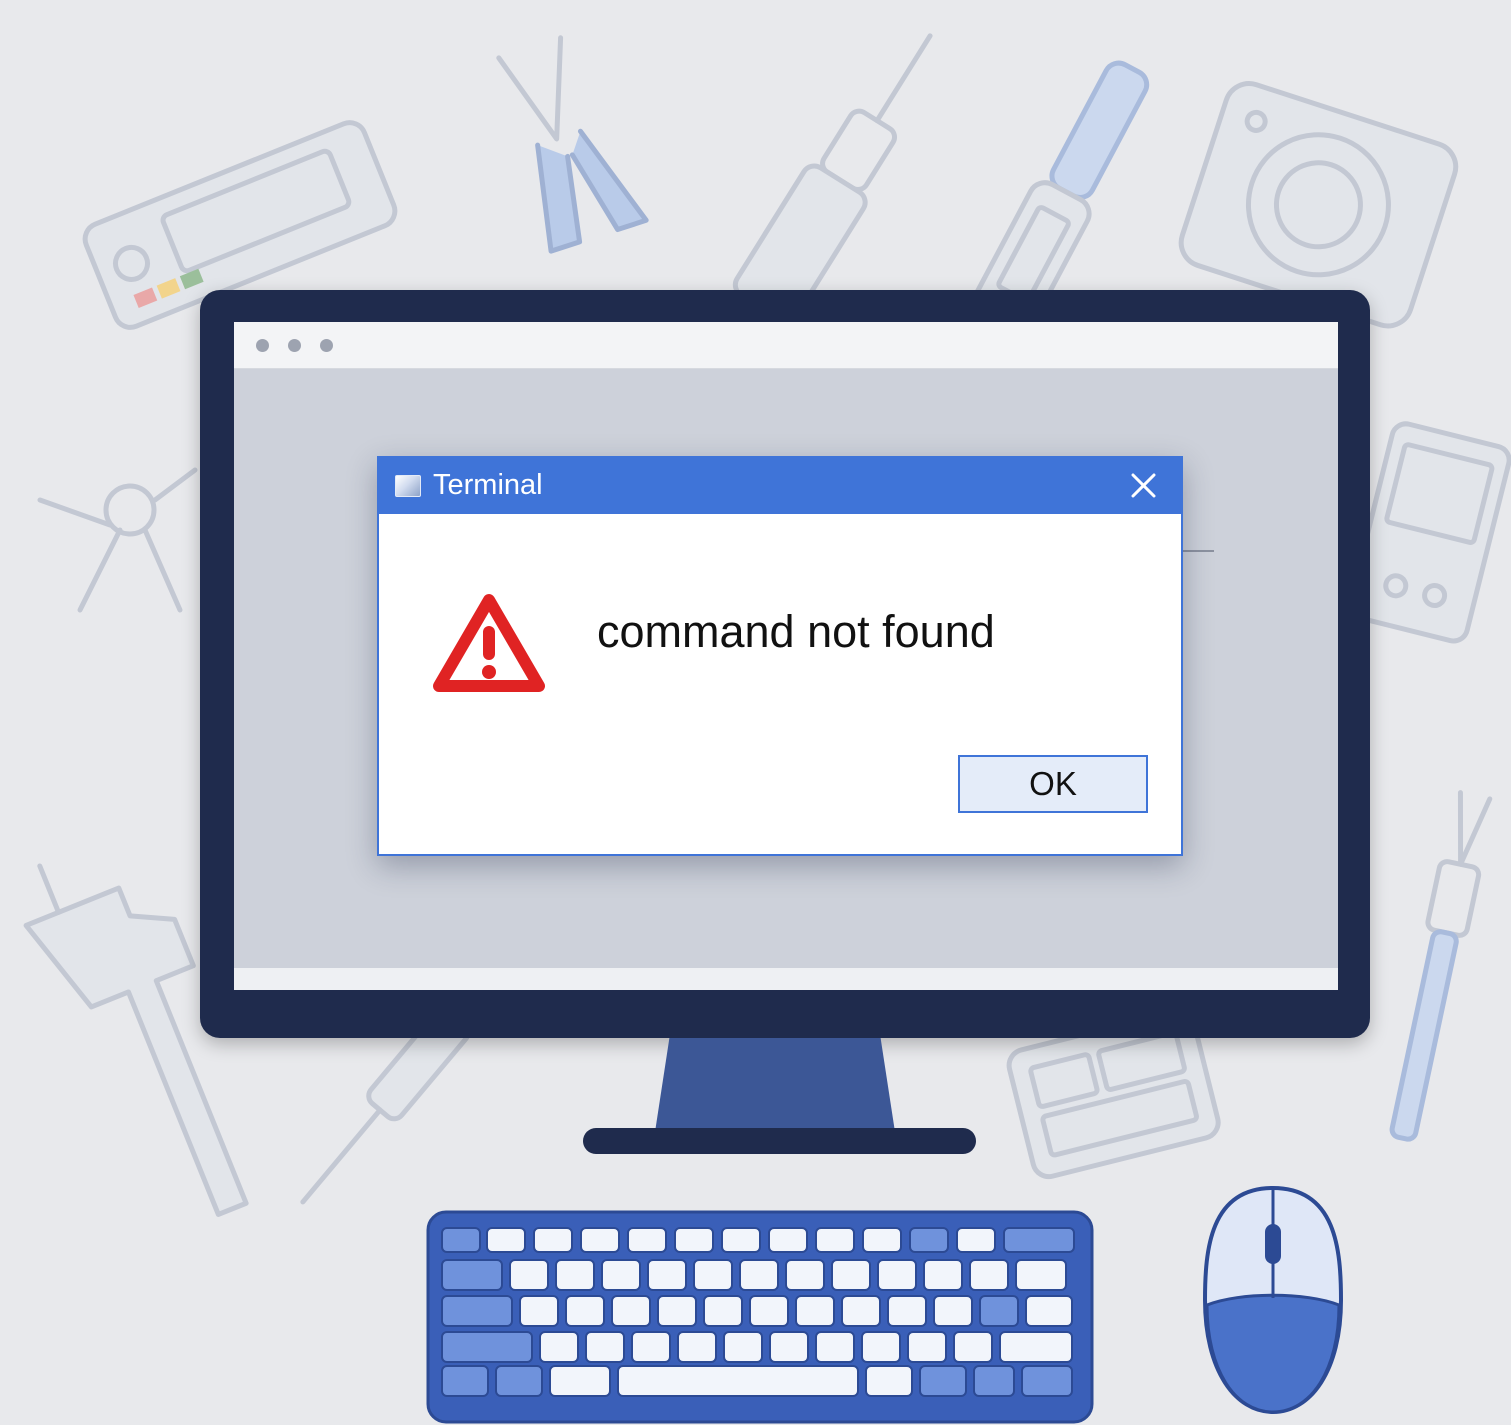 This screenshot has height=1425, width=1511. Describe the element at coordinates (1273, 1244) in the screenshot. I see `mouse-scroll-wheel` at that location.